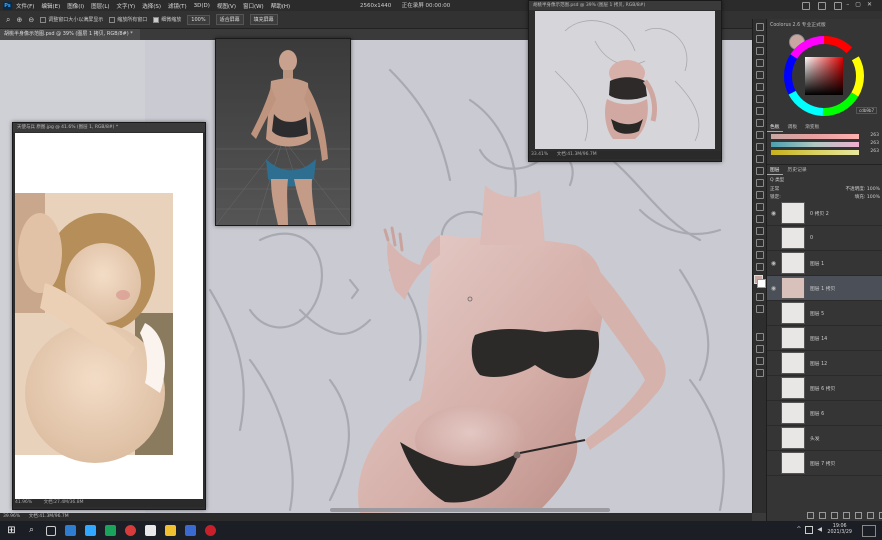 The width and height of the screenshot is (882, 540). What do you see at coordinates (760, 147) in the screenshot?
I see `eraser-tool-icon` at bounding box center [760, 147].